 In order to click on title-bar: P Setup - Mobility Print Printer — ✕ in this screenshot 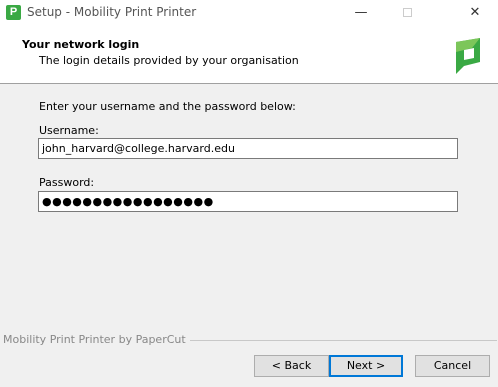, I will do `click(249, 14)`.